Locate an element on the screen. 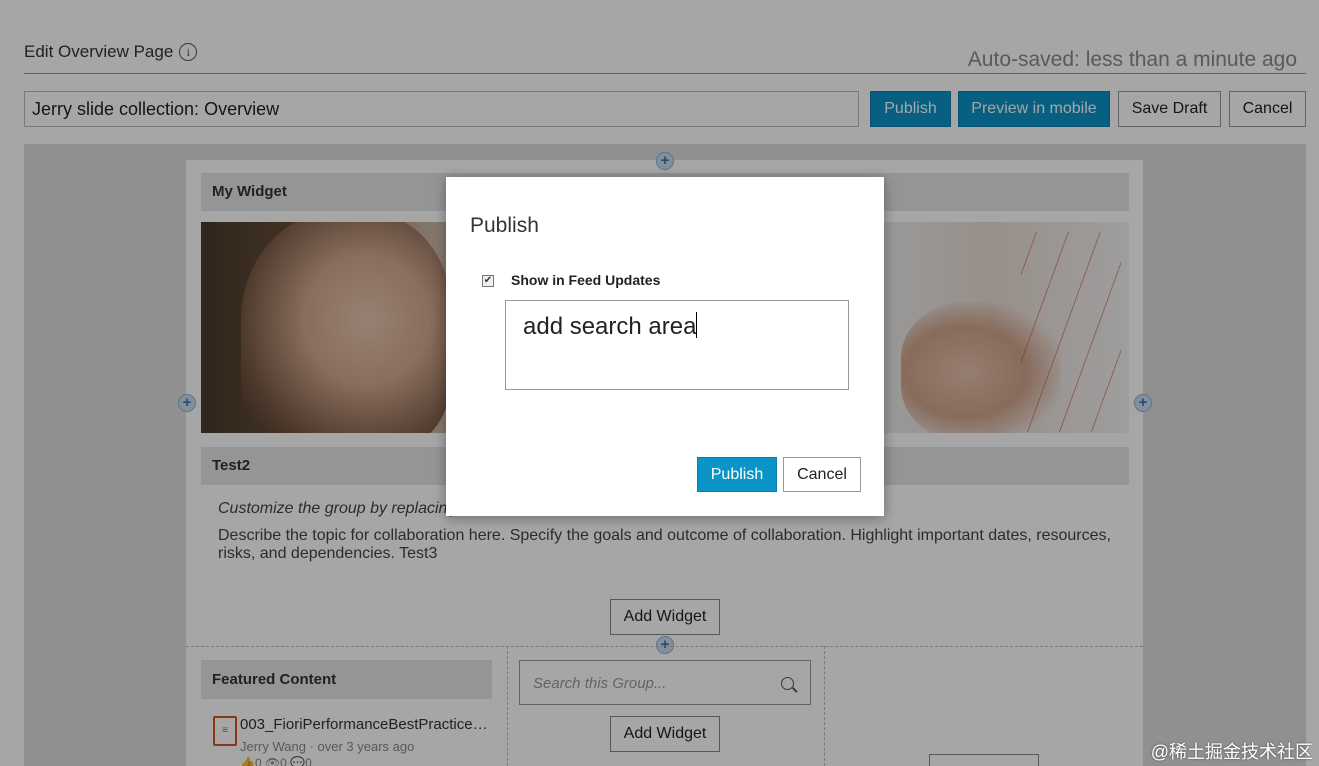  show-in-feed-label: Show in Feed Updates is located at coordinates (585, 280).